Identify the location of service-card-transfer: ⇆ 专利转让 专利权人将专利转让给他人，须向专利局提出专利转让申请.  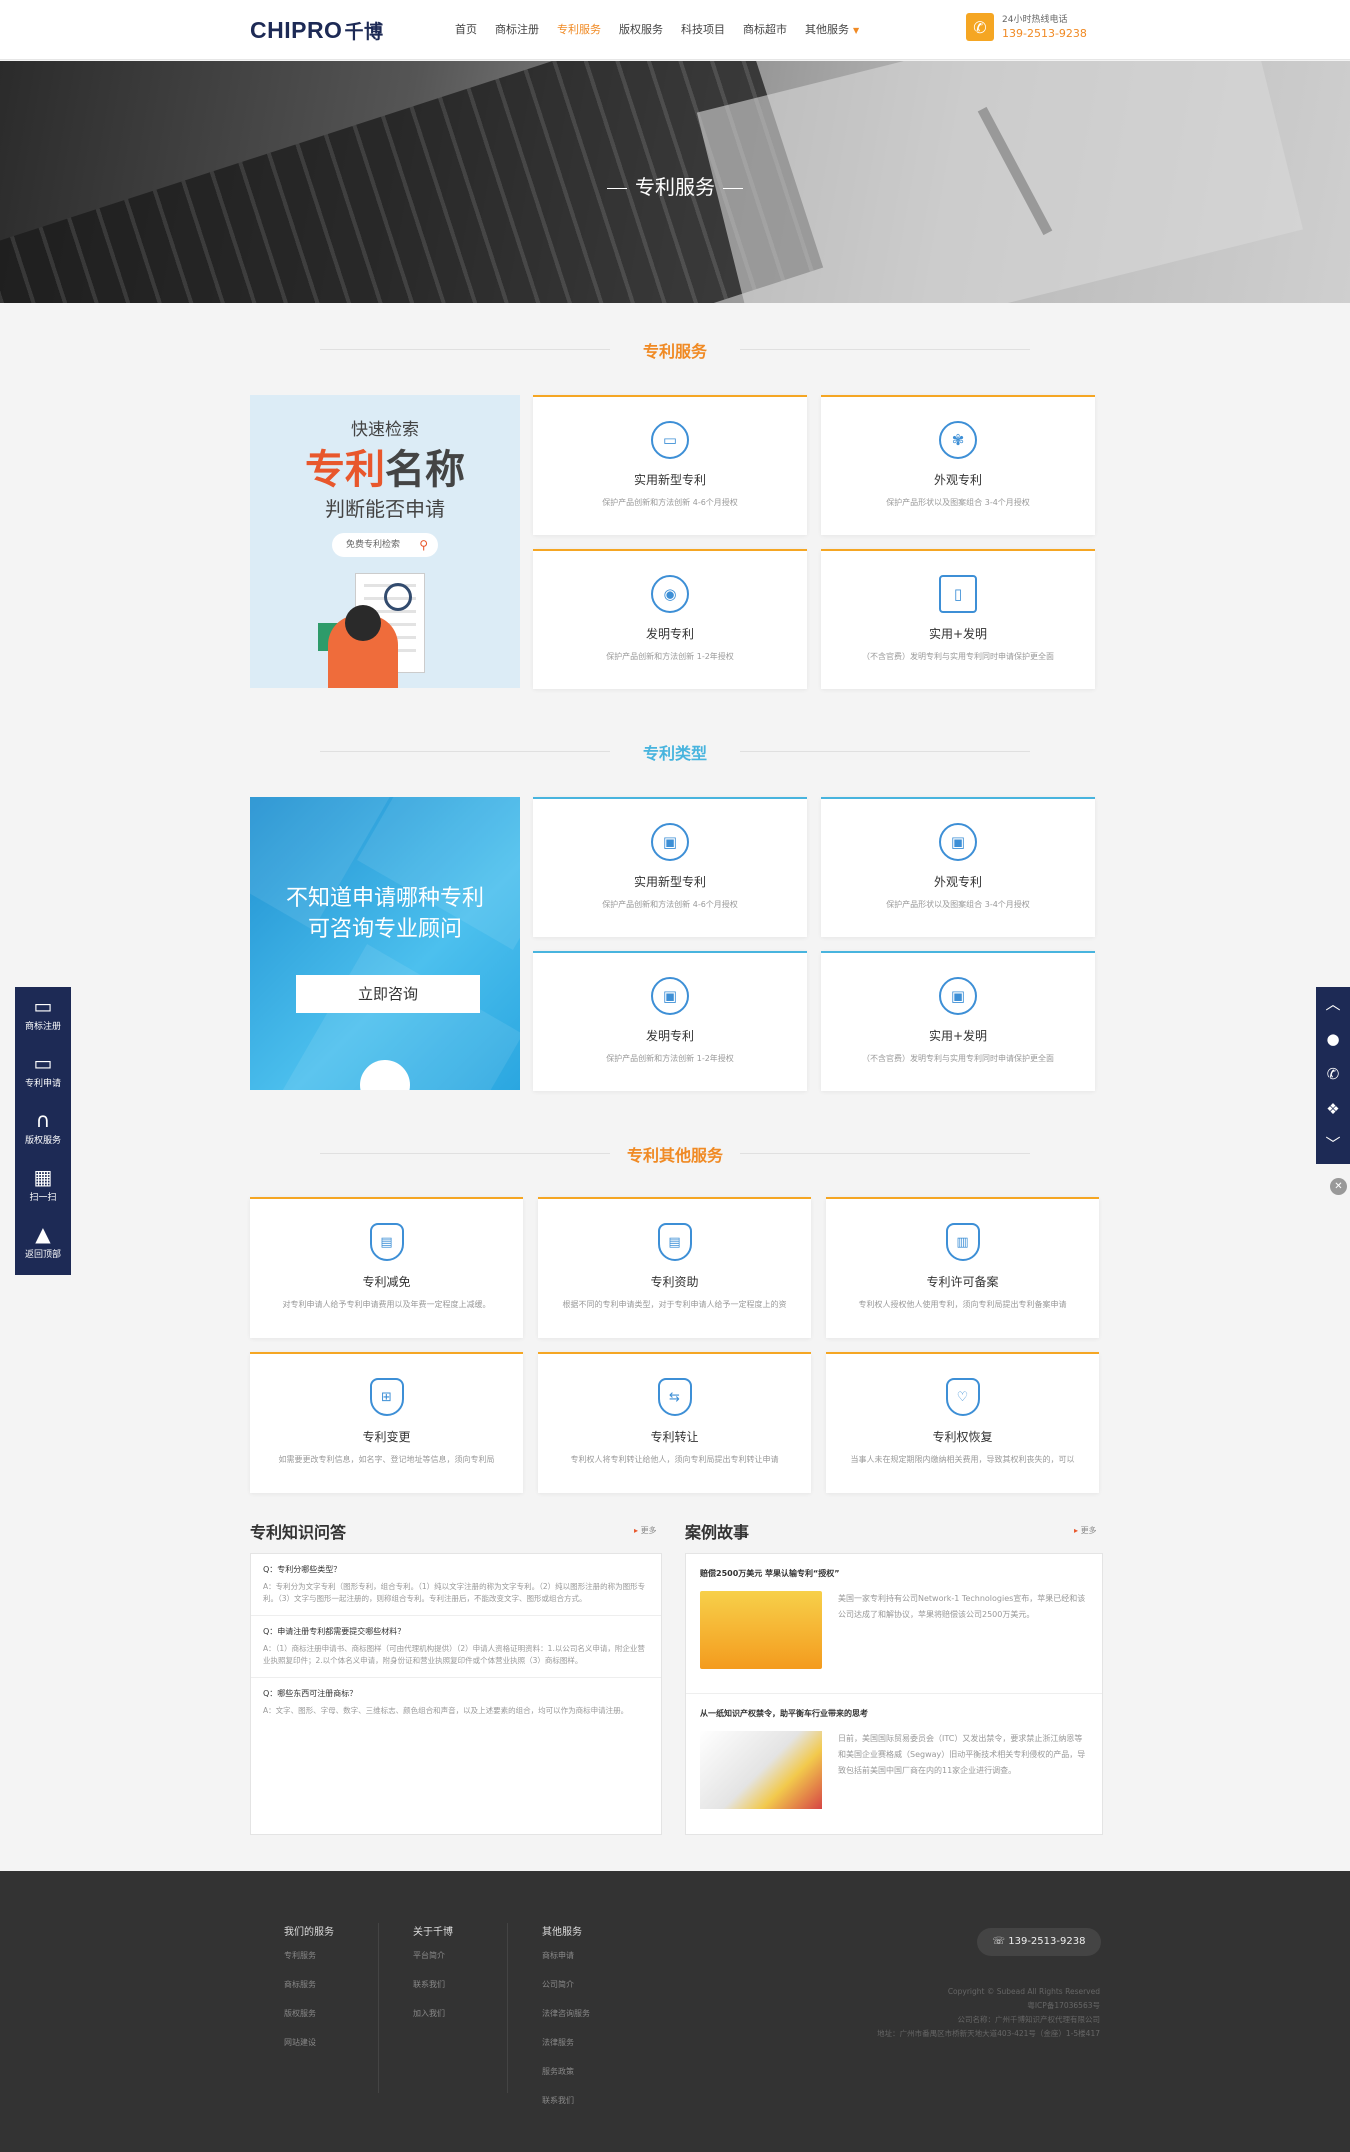
(674, 1422).